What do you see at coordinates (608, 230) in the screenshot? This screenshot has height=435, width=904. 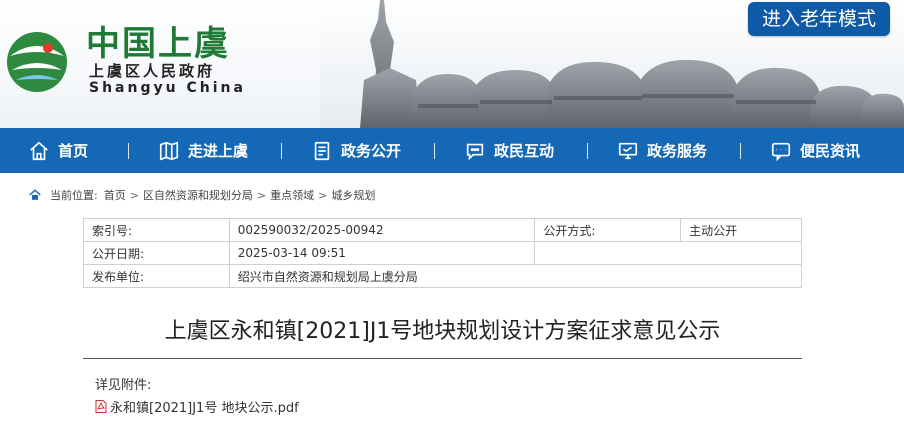 I see `mode-label: 公开方式:` at bounding box center [608, 230].